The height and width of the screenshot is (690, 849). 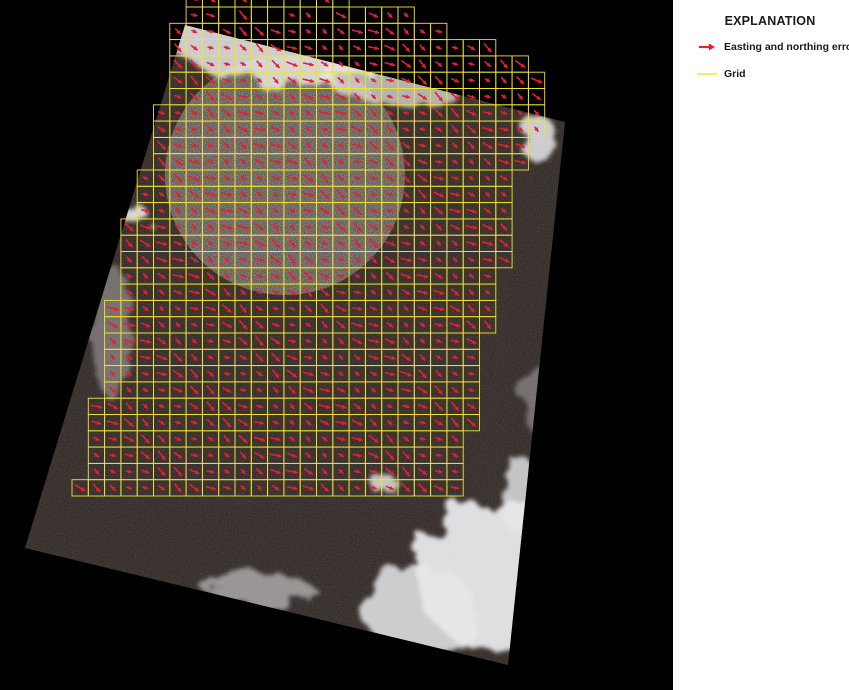 I want to click on yellow-line-icon, so click(x=707, y=74).